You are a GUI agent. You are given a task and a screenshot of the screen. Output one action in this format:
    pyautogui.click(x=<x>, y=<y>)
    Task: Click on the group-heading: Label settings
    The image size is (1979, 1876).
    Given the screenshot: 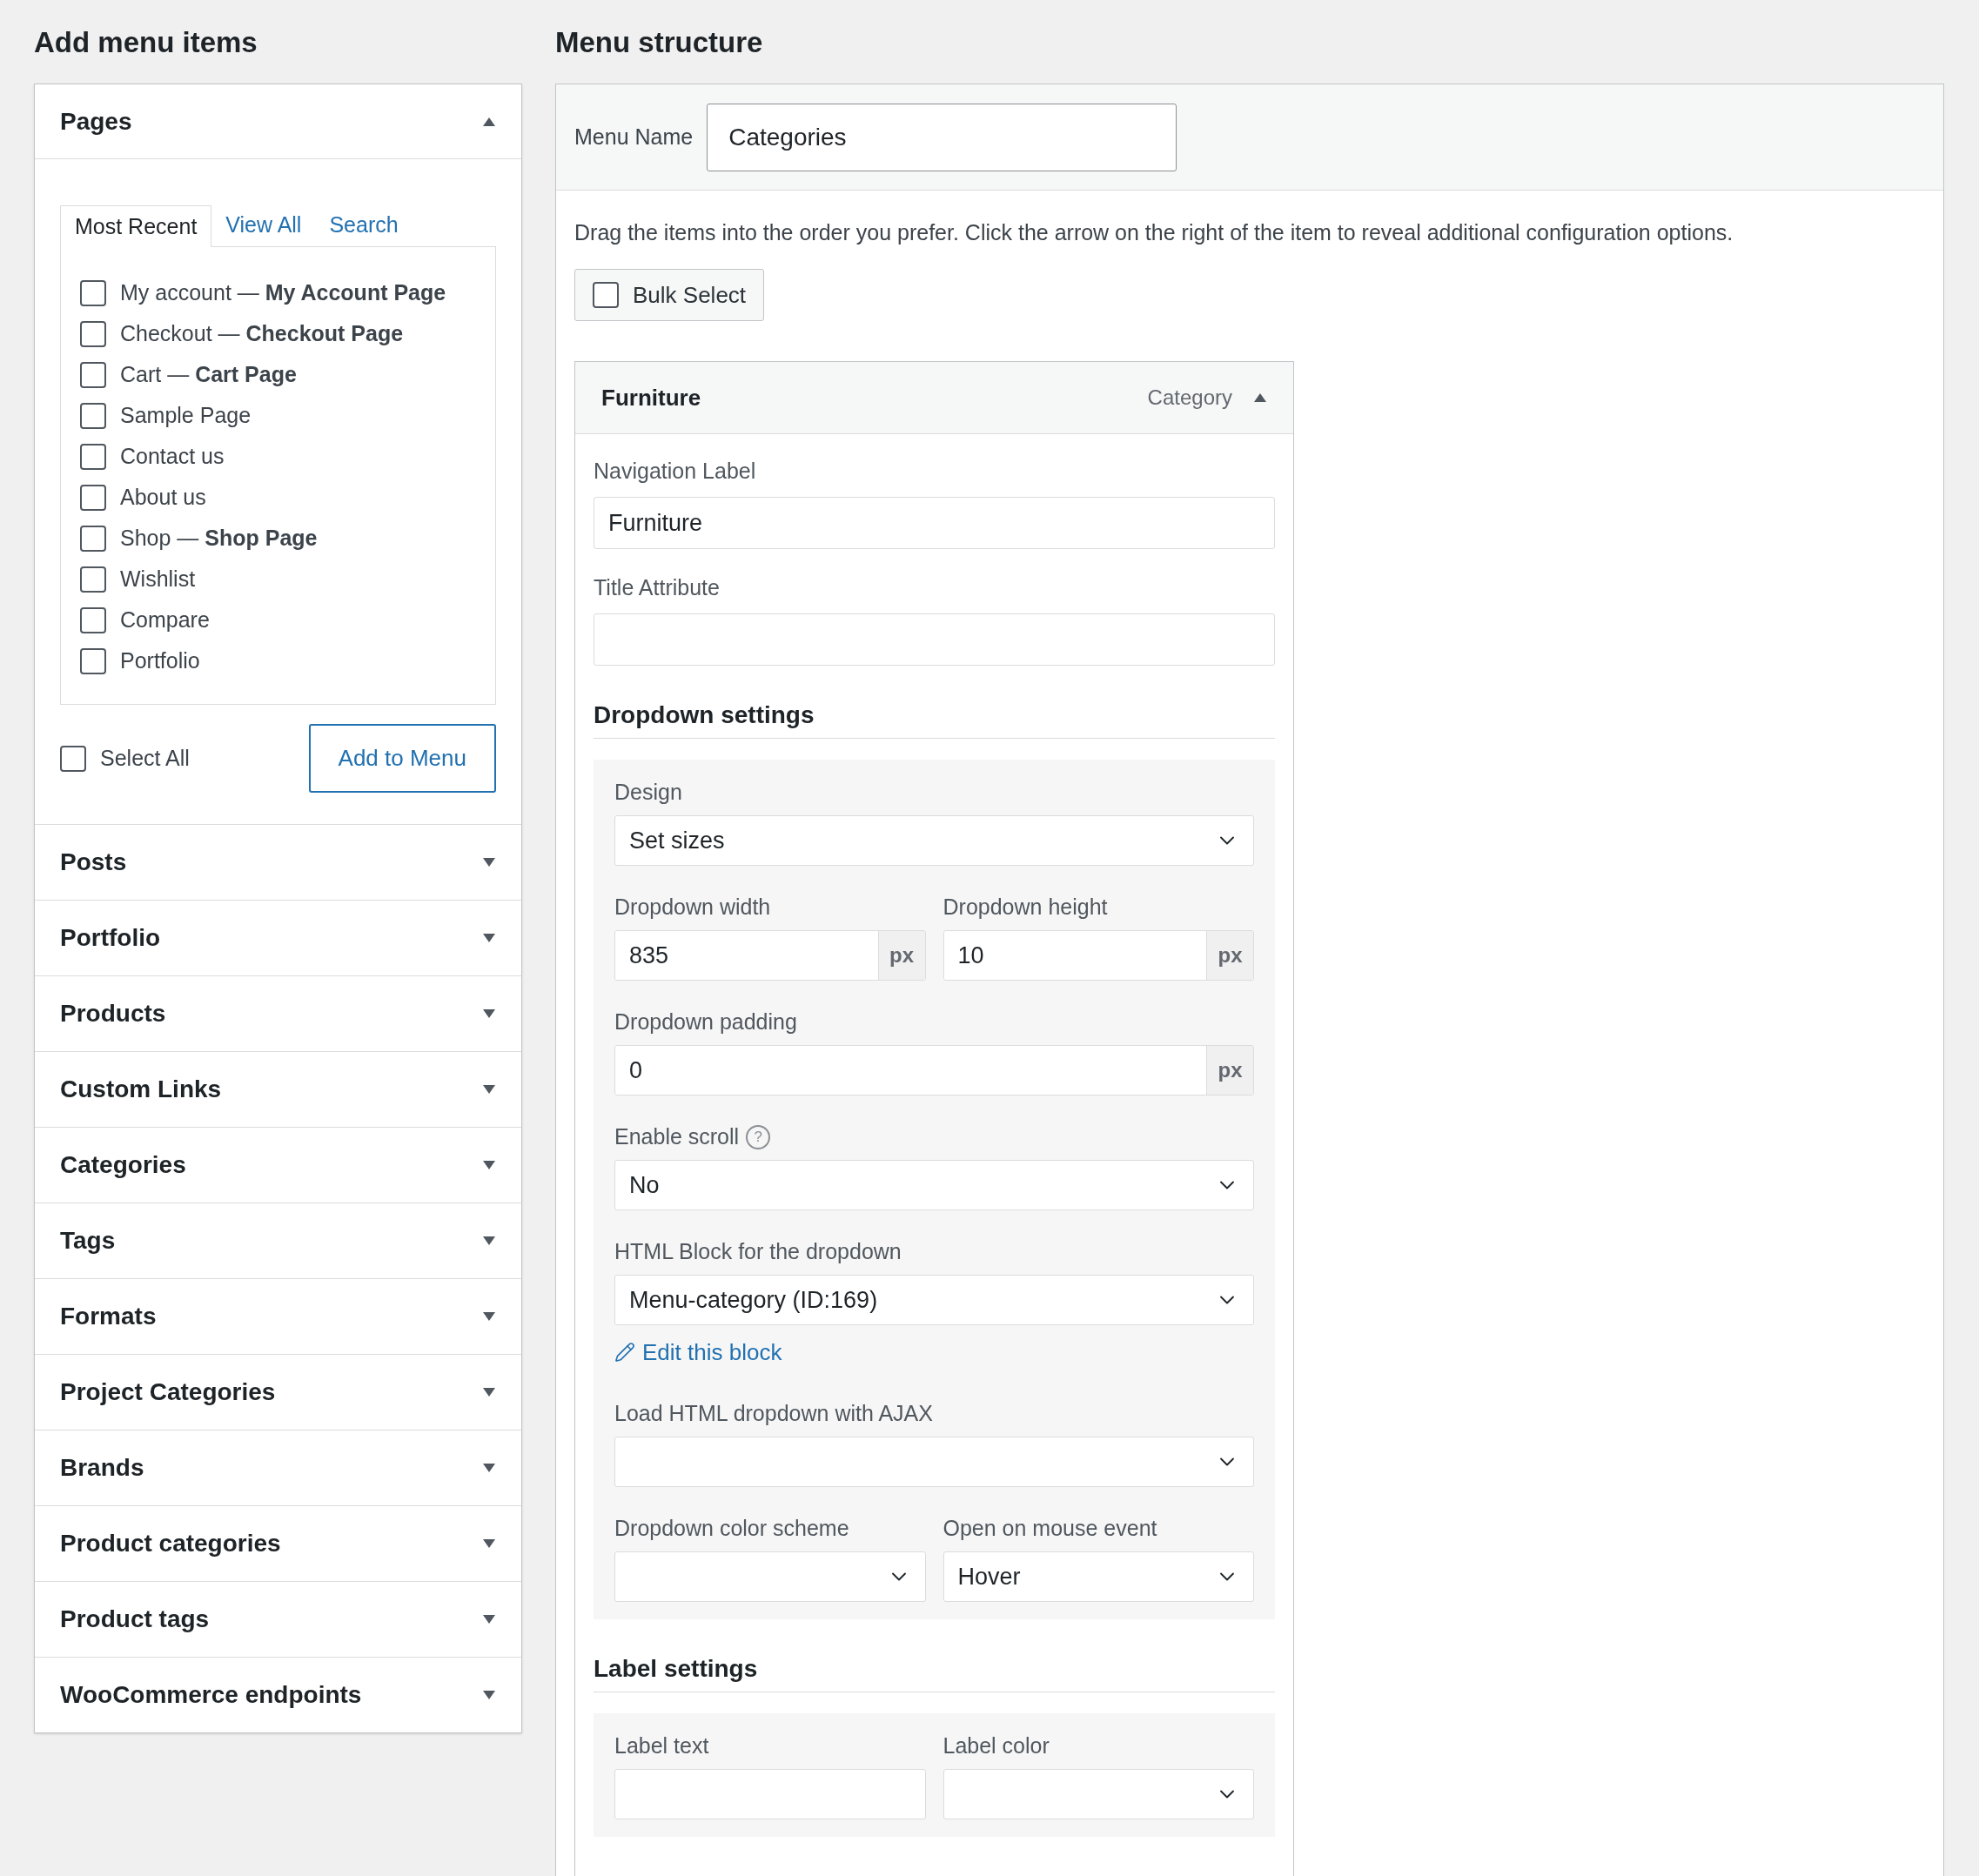 What is the action you would take?
    pyautogui.click(x=935, y=1671)
    